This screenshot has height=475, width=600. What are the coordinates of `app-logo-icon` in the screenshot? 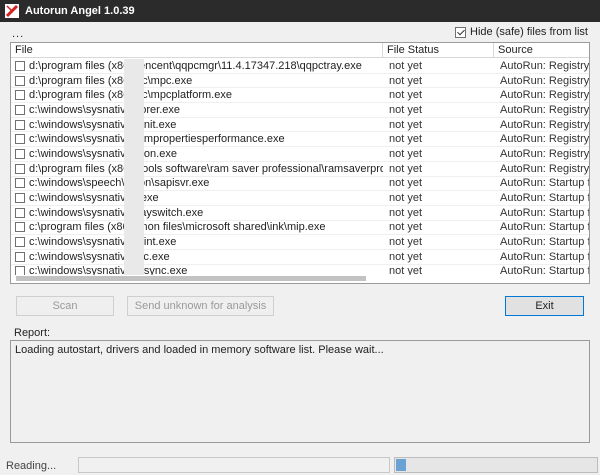 It's located at (12, 11).